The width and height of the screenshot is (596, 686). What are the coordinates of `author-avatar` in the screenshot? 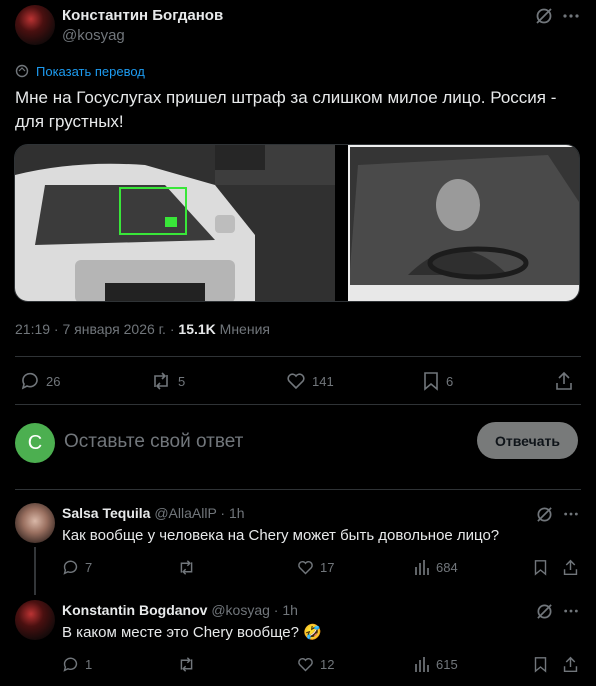 It's located at (35, 25).